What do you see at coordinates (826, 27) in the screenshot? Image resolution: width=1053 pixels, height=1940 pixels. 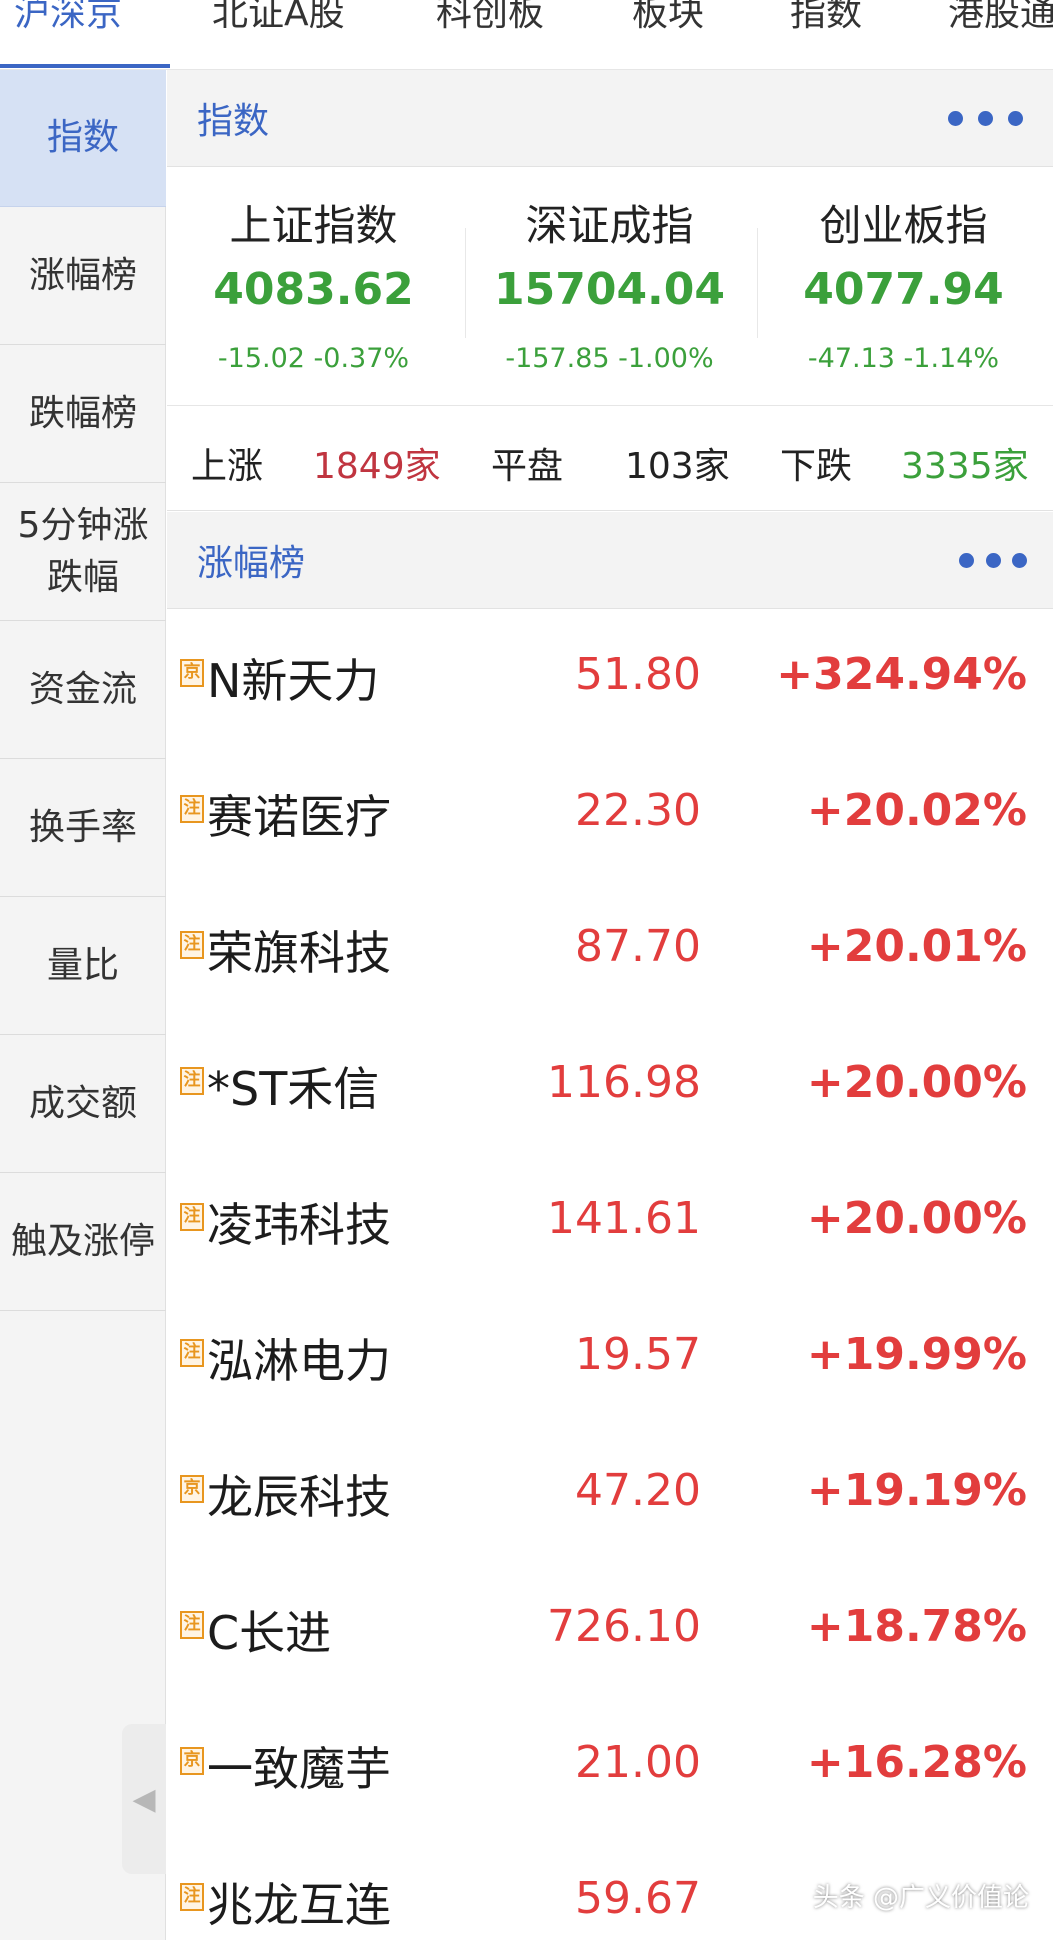 I see `tab-zhishu: 指数` at bounding box center [826, 27].